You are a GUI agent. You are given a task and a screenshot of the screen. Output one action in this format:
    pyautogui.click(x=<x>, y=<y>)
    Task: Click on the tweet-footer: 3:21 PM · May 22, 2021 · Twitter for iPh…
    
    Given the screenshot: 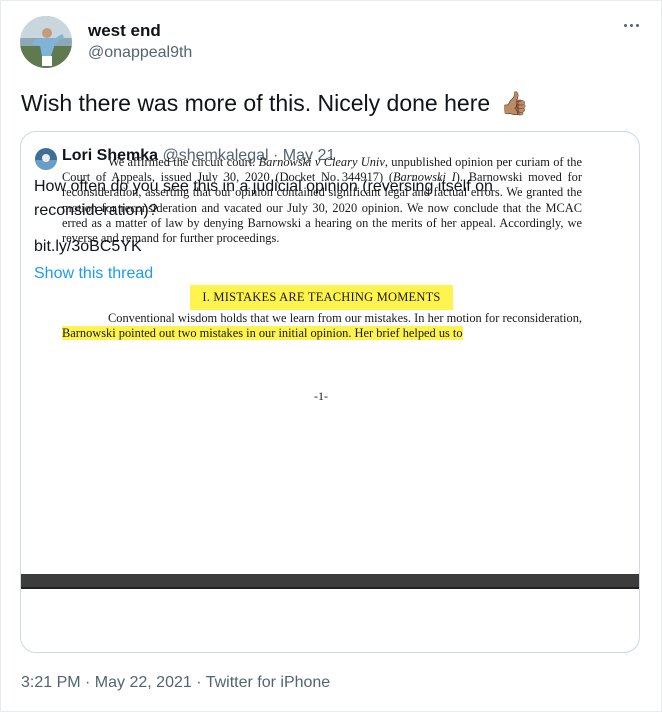 What is the action you would take?
    pyautogui.click(x=175, y=683)
    